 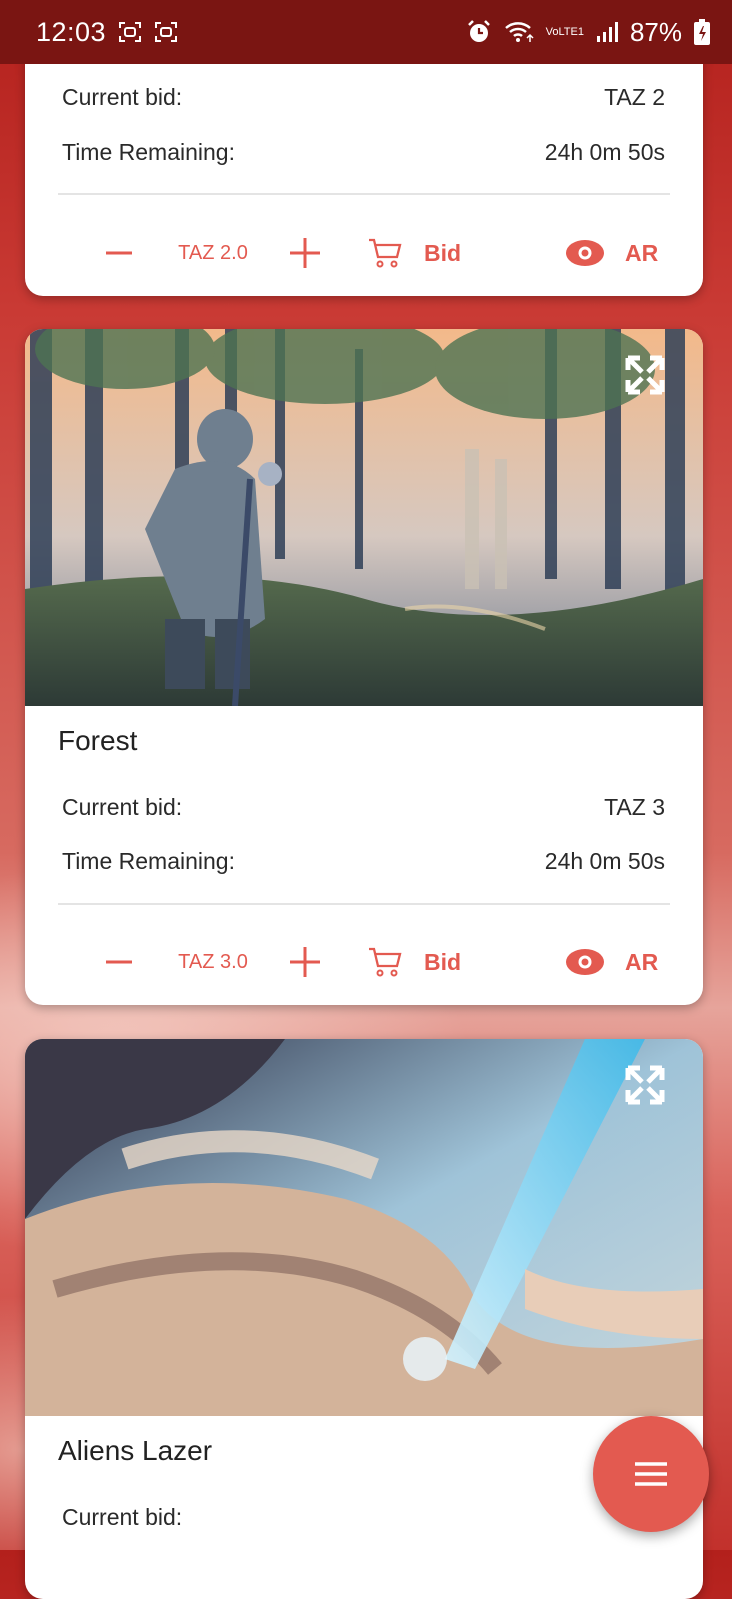 I want to click on bid-actions: TAZ 2.0 Bid AR, so click(x=364, y=253).